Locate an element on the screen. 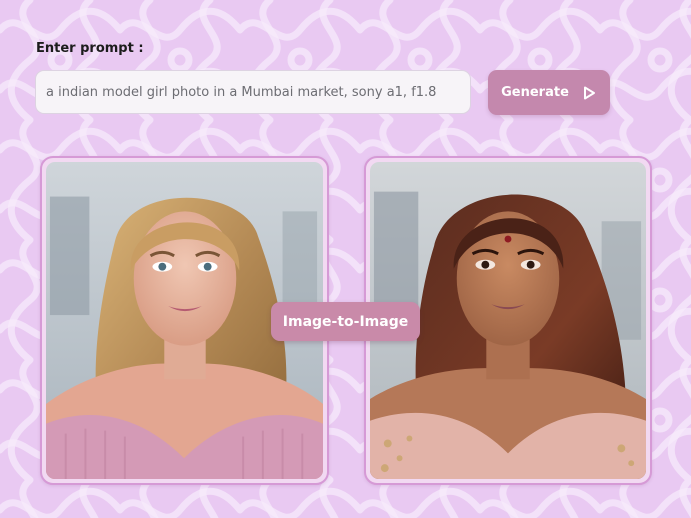  prompt-label: Enter prompt : is located at coordinates (90, 48).